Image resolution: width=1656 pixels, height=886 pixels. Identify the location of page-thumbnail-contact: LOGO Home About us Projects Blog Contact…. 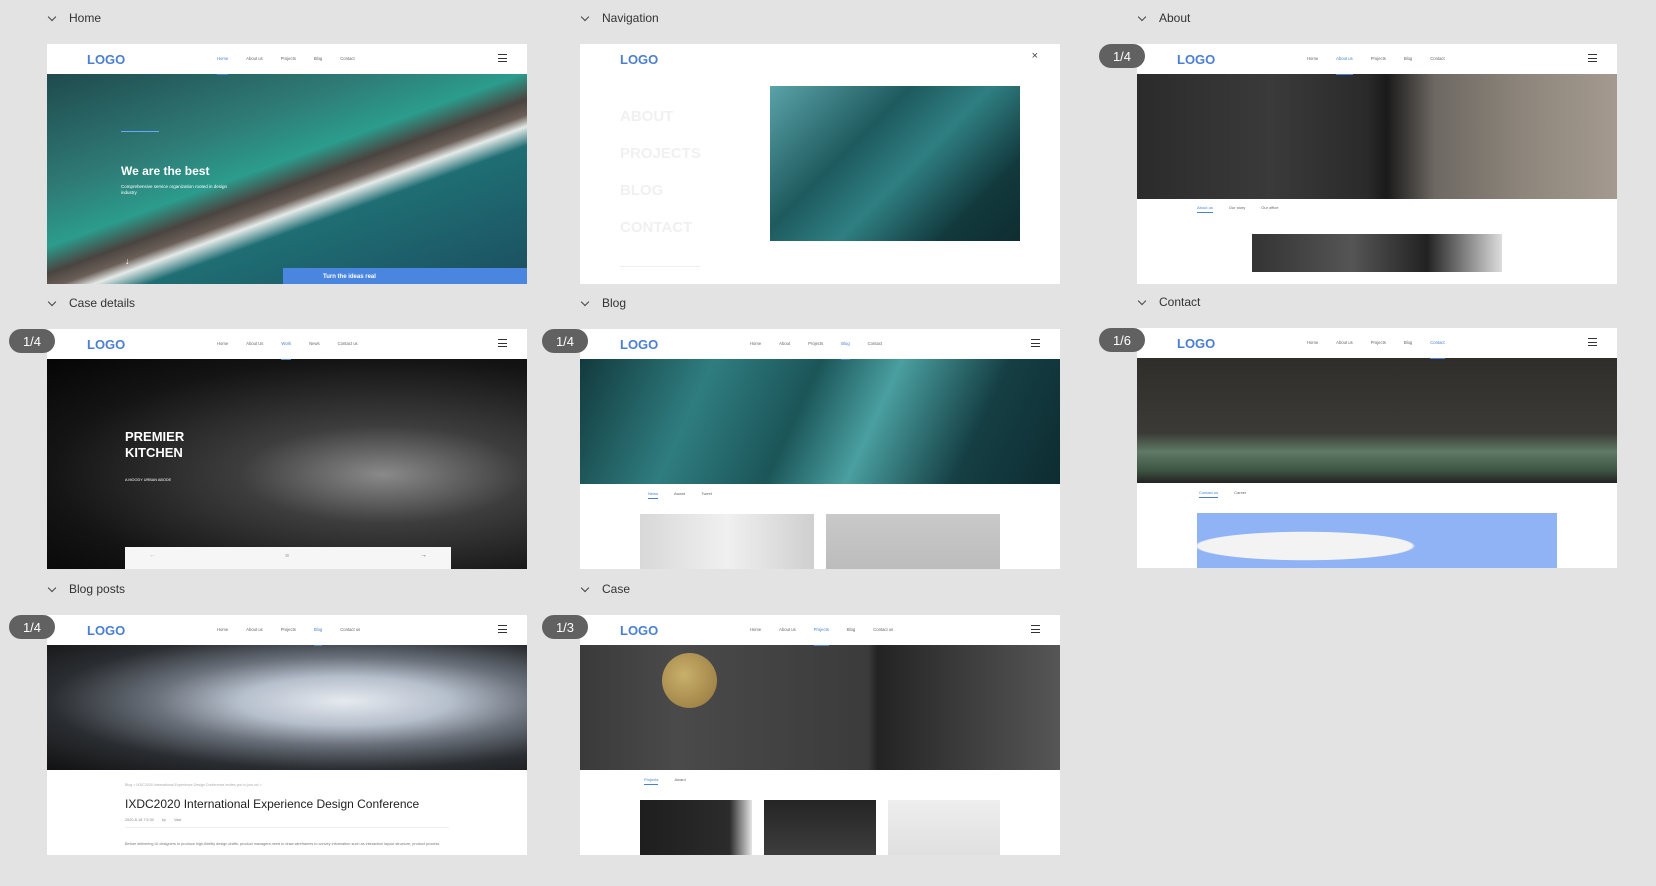
(1377, 448).